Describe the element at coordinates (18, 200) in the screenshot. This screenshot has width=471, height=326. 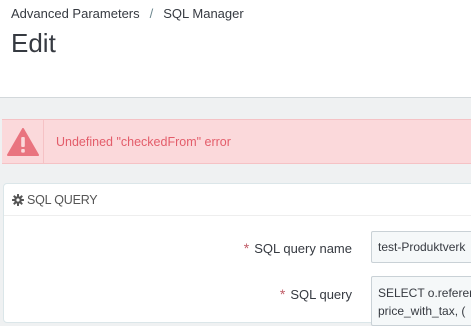
I see `gear-icon` at that location.